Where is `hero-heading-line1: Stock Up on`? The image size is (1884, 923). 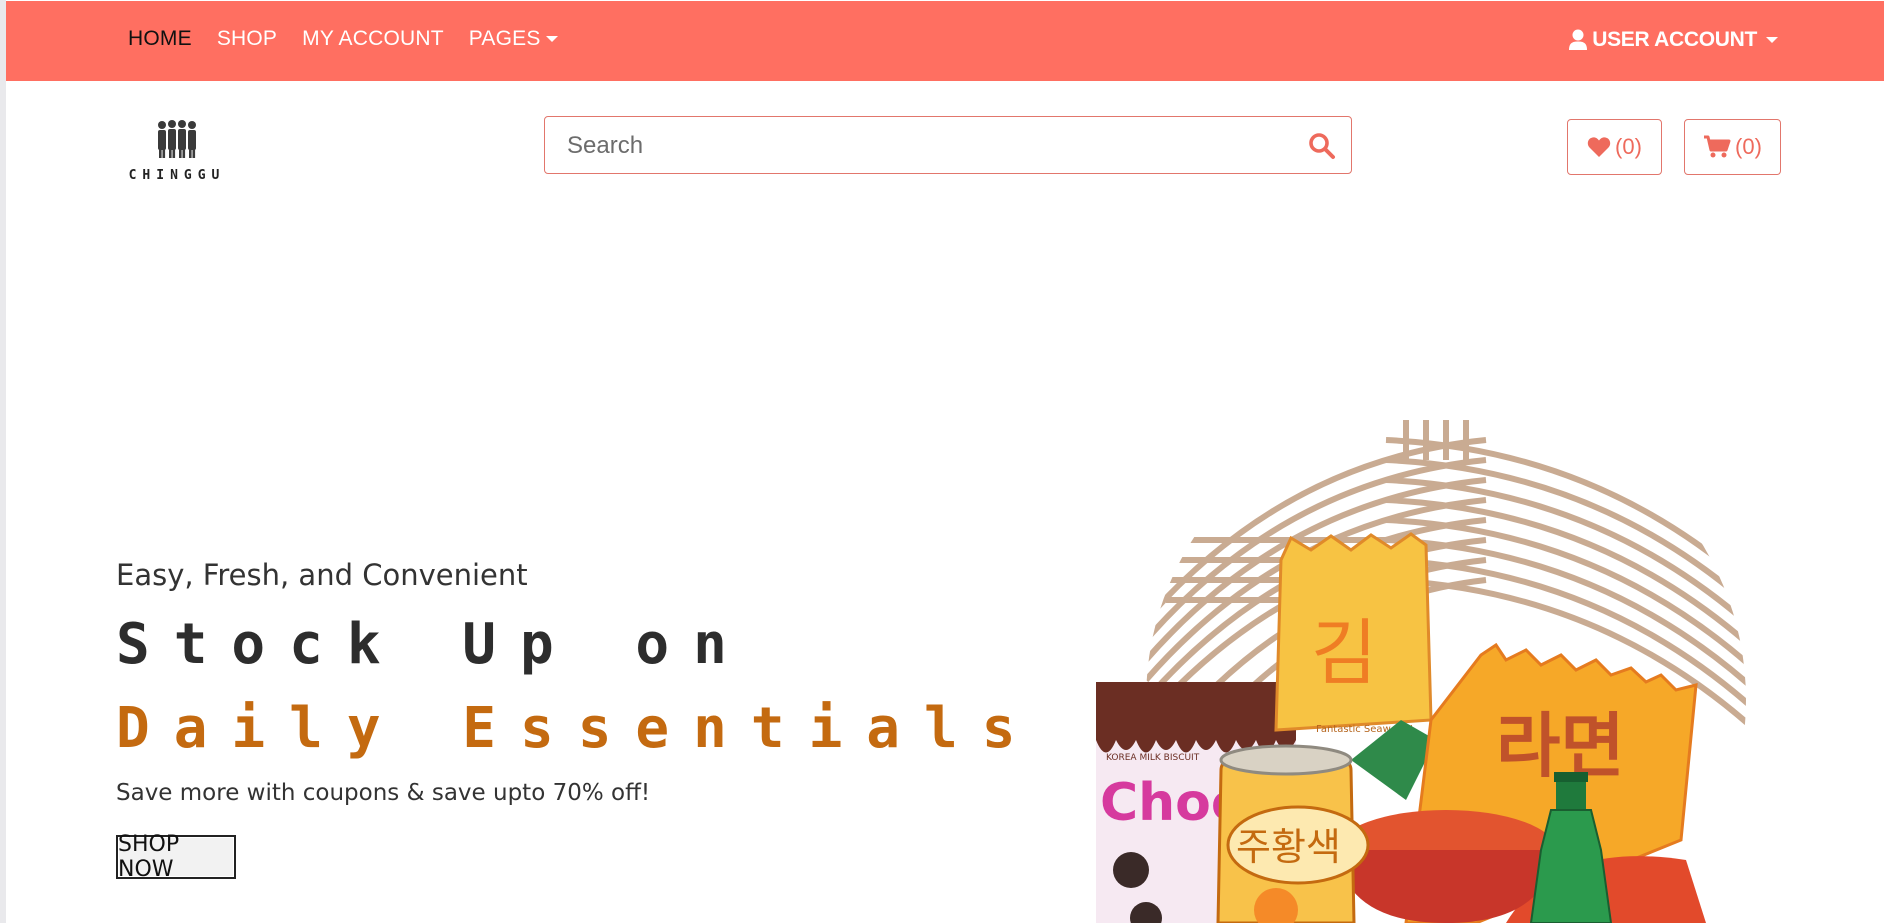 hero-heading-line1: Stock Up on is located at coordinates (433, 644).